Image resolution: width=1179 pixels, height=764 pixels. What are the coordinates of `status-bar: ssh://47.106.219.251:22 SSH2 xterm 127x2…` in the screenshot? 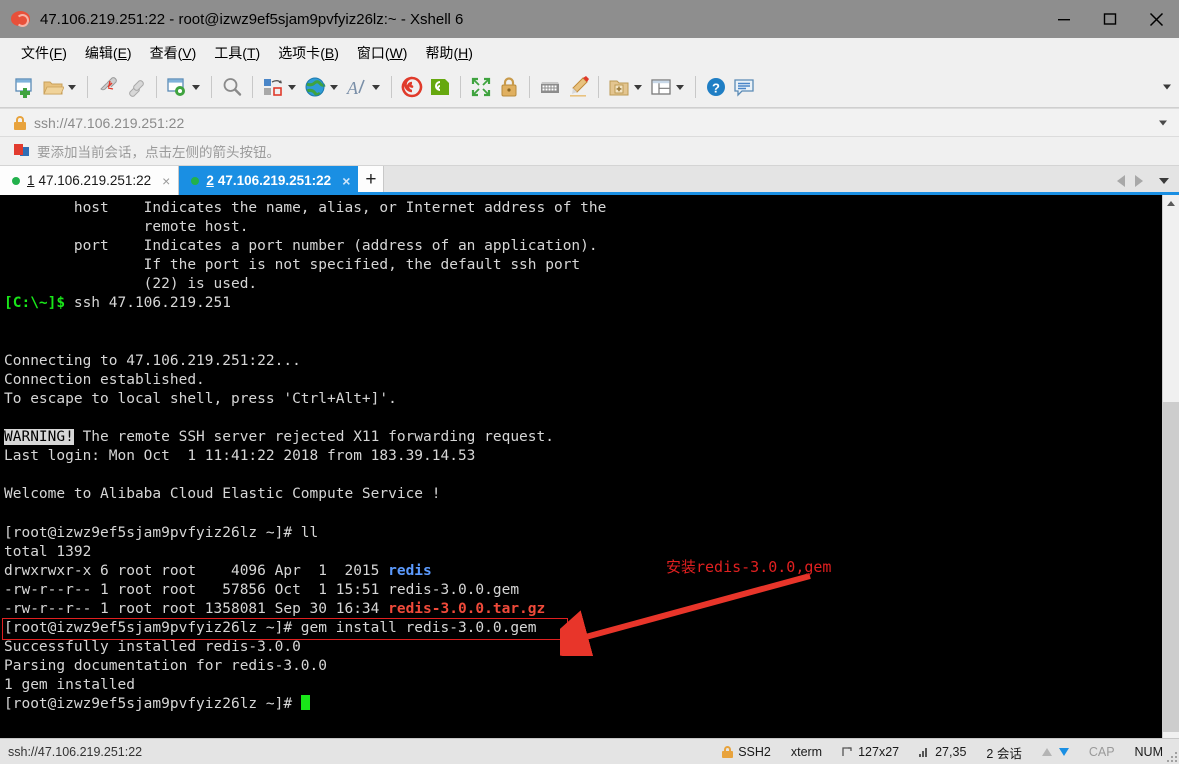 It's located at (589, 751).